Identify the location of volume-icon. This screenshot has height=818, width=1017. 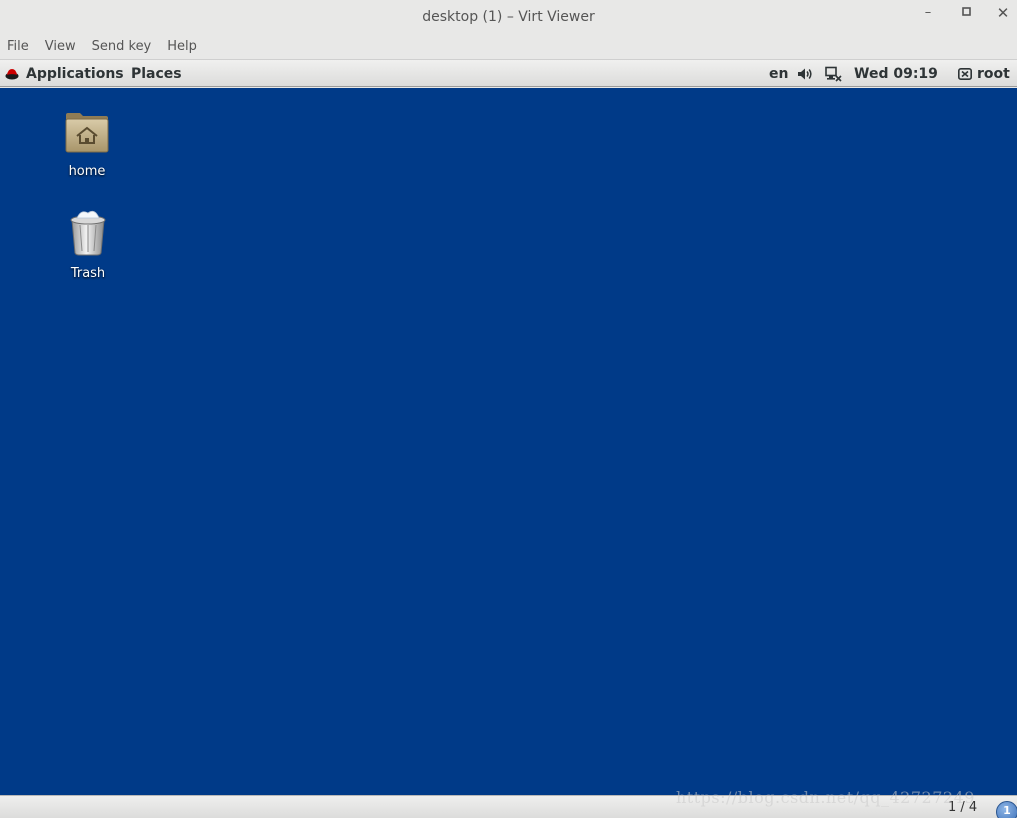
(805, 73).